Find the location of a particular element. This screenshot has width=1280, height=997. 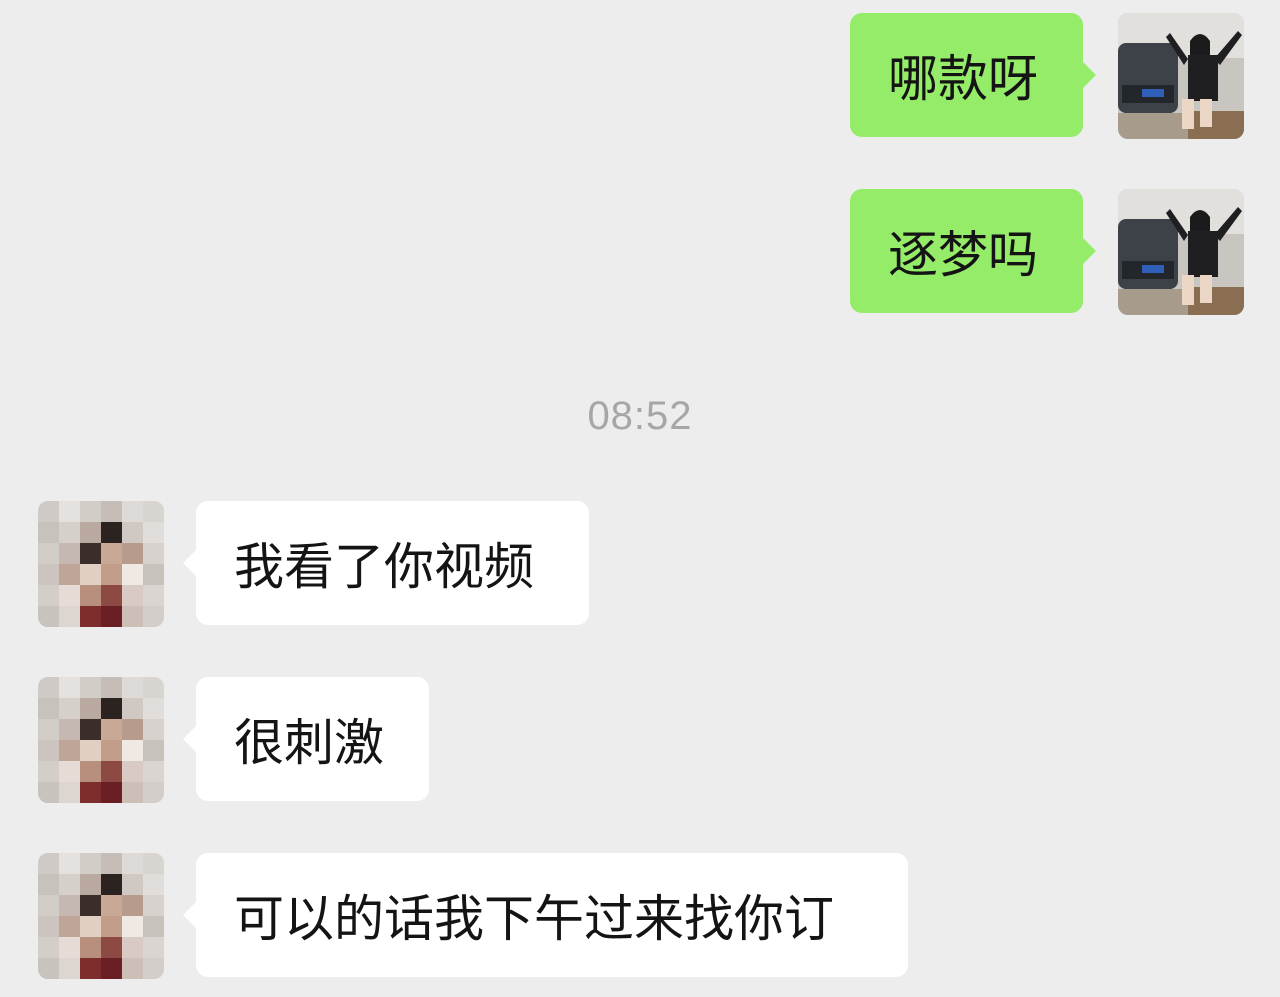

message-bubble-outgoing: 哪款呀 is located at coordinates (973, 75).